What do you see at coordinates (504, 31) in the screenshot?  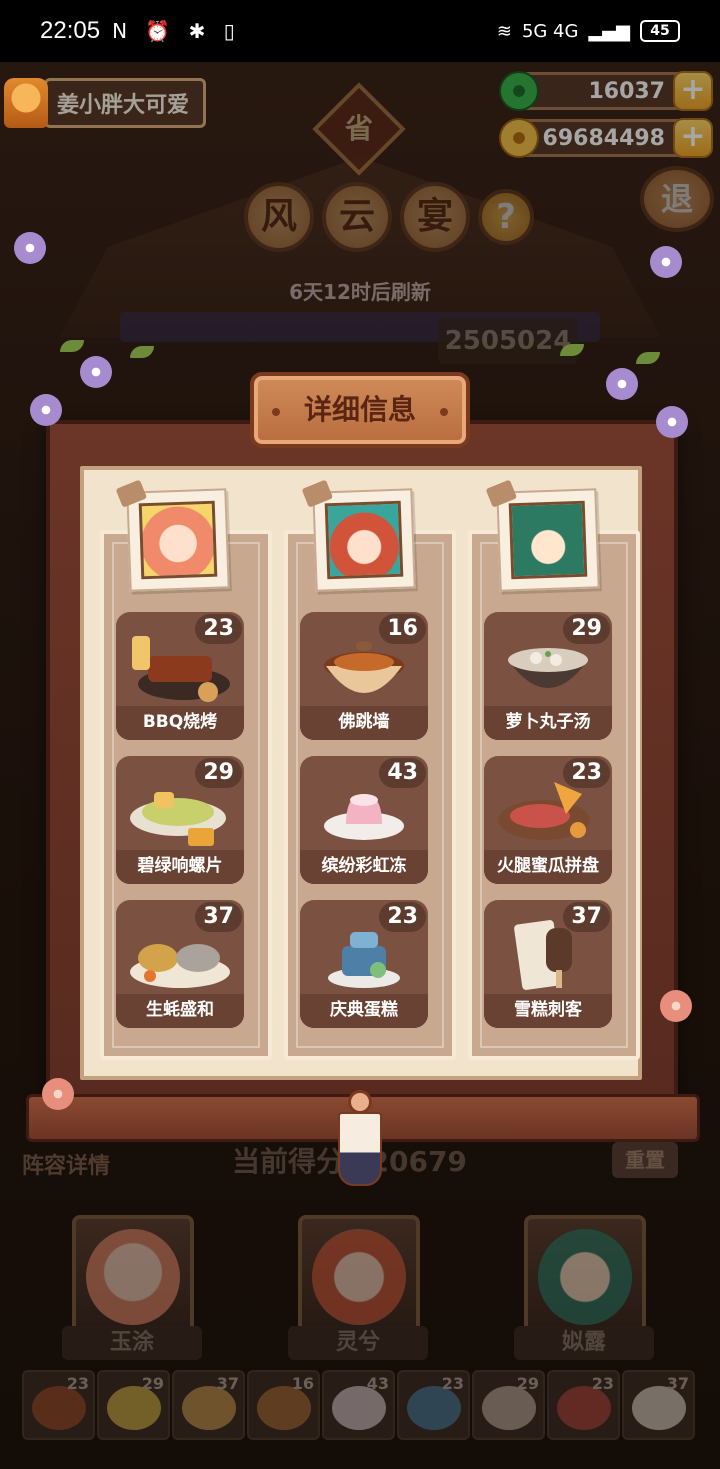 I see `wifi-icon: ≋` at bounding box center [504, 31].